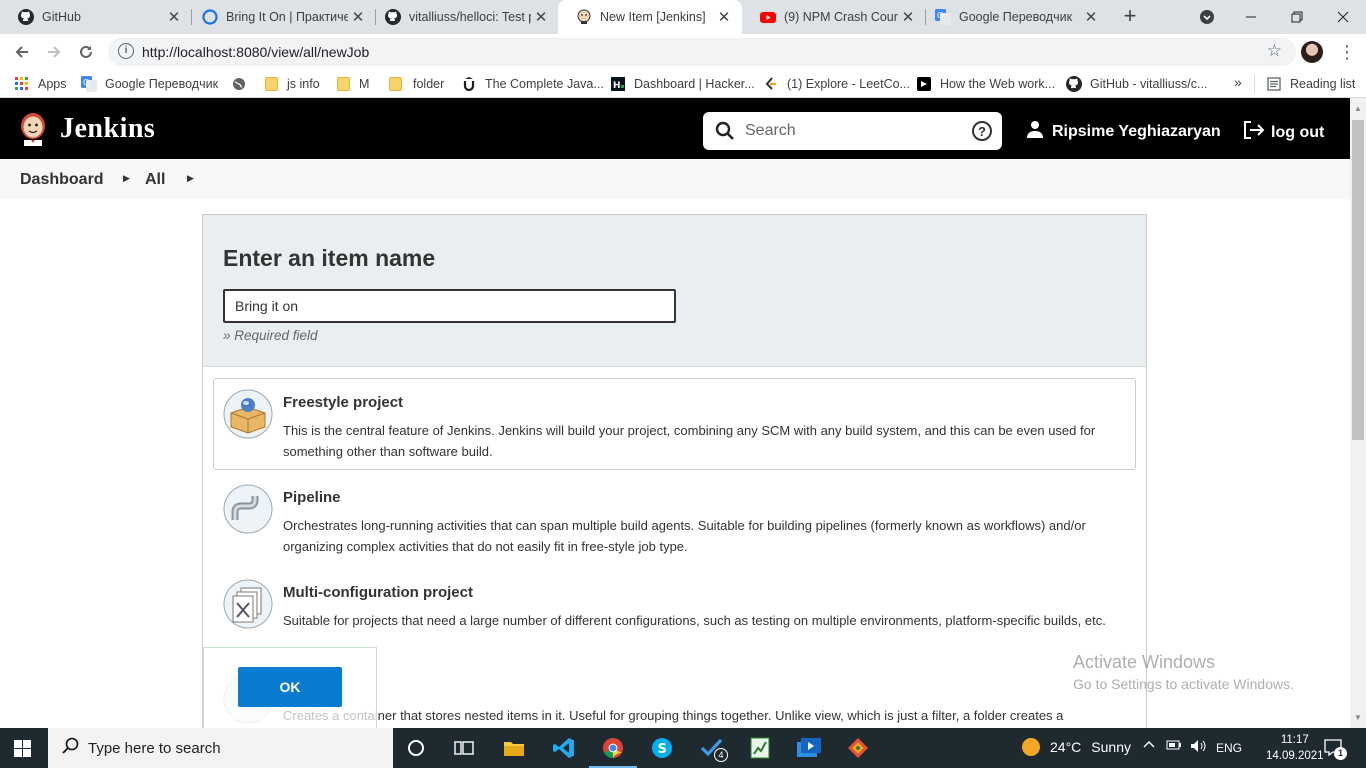 The image size is (1366, 768). I want to click on restore-button, so click(1297, 17).